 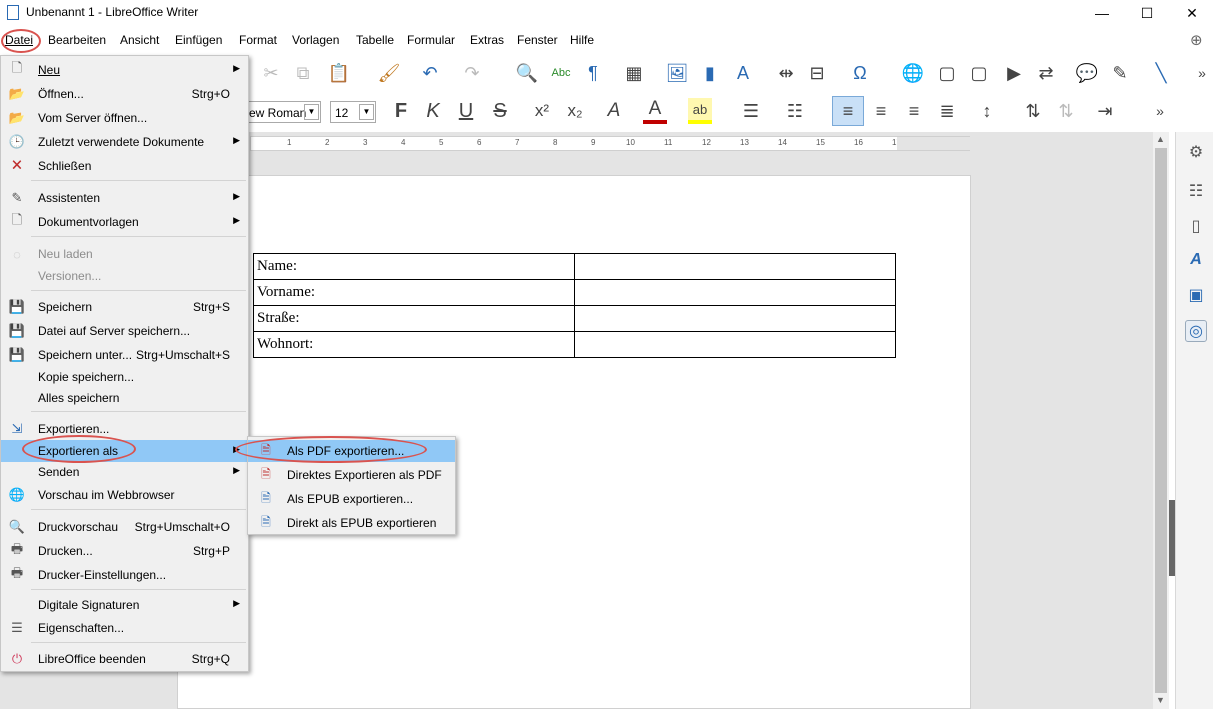 I want to click on navigator-compass-icon: ◎, so click(x=1196, y=331).